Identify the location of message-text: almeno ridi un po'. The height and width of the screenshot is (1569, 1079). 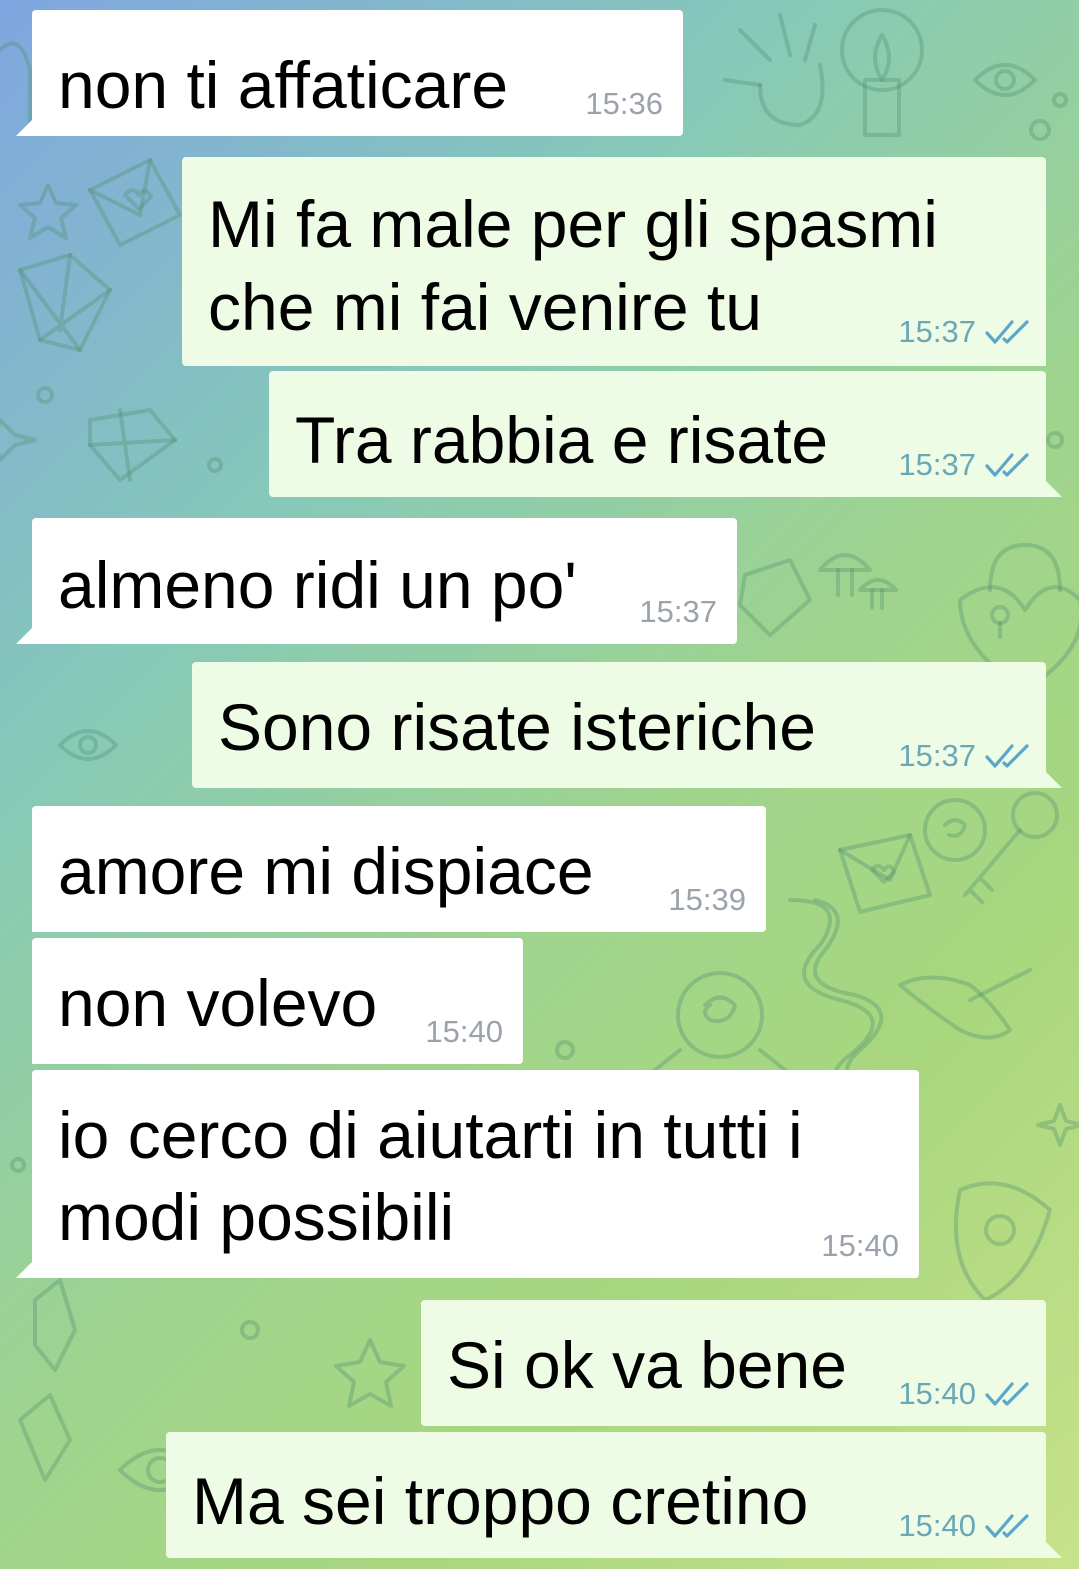
(317, 585).